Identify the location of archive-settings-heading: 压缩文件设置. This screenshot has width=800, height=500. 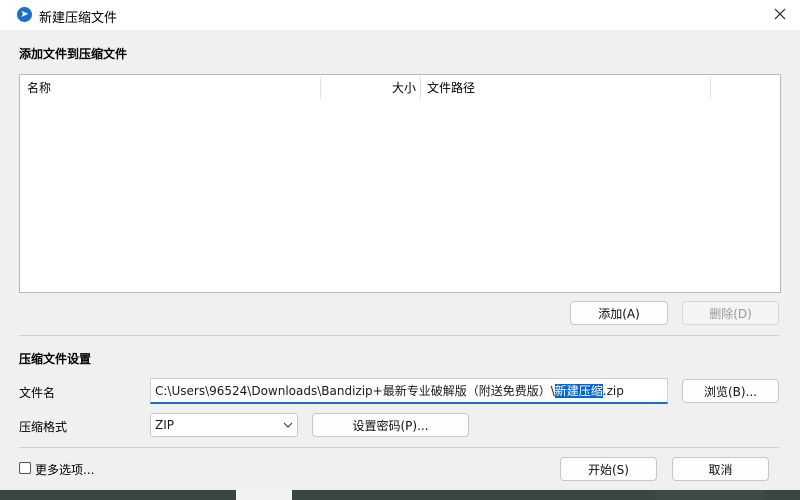
(55, 359).